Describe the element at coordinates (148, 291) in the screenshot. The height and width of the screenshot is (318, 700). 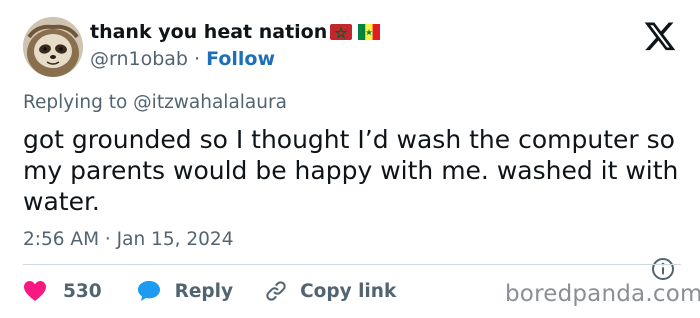
I see `speech-bubble-icon` at that location.